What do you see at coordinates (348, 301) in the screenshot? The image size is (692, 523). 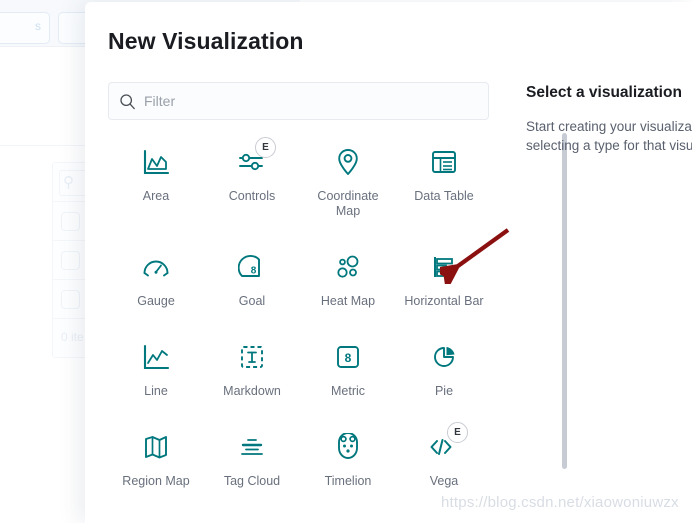 I see `viz-type-label: Heat Map` at bounding box center [348, 301].